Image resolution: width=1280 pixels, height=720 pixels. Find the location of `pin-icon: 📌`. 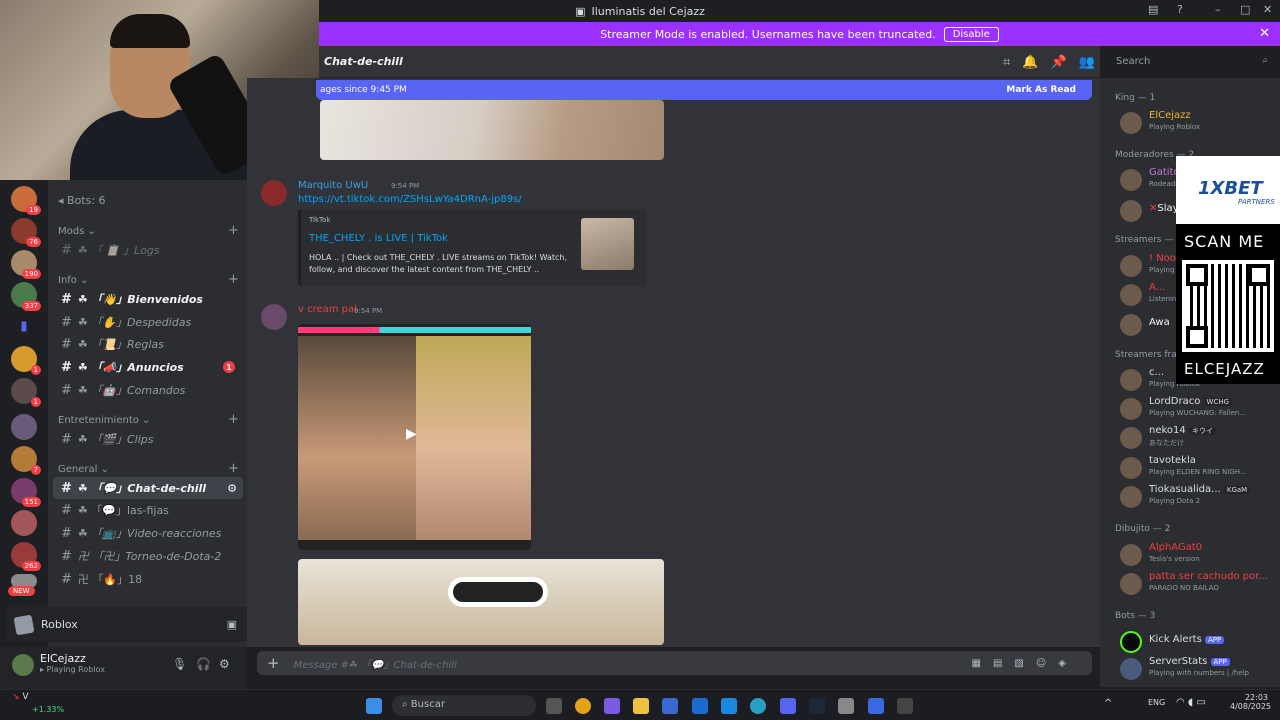

pin-icon: 📌 is located at coordinates (1059, 62).